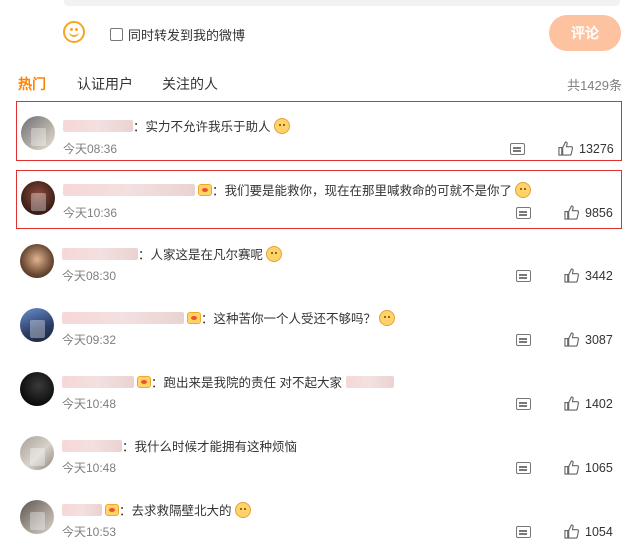 This screenshot has height=552, width=640. I want to click on comment-text: ：人家这是在凡尔赛呢, so click(201, 255).